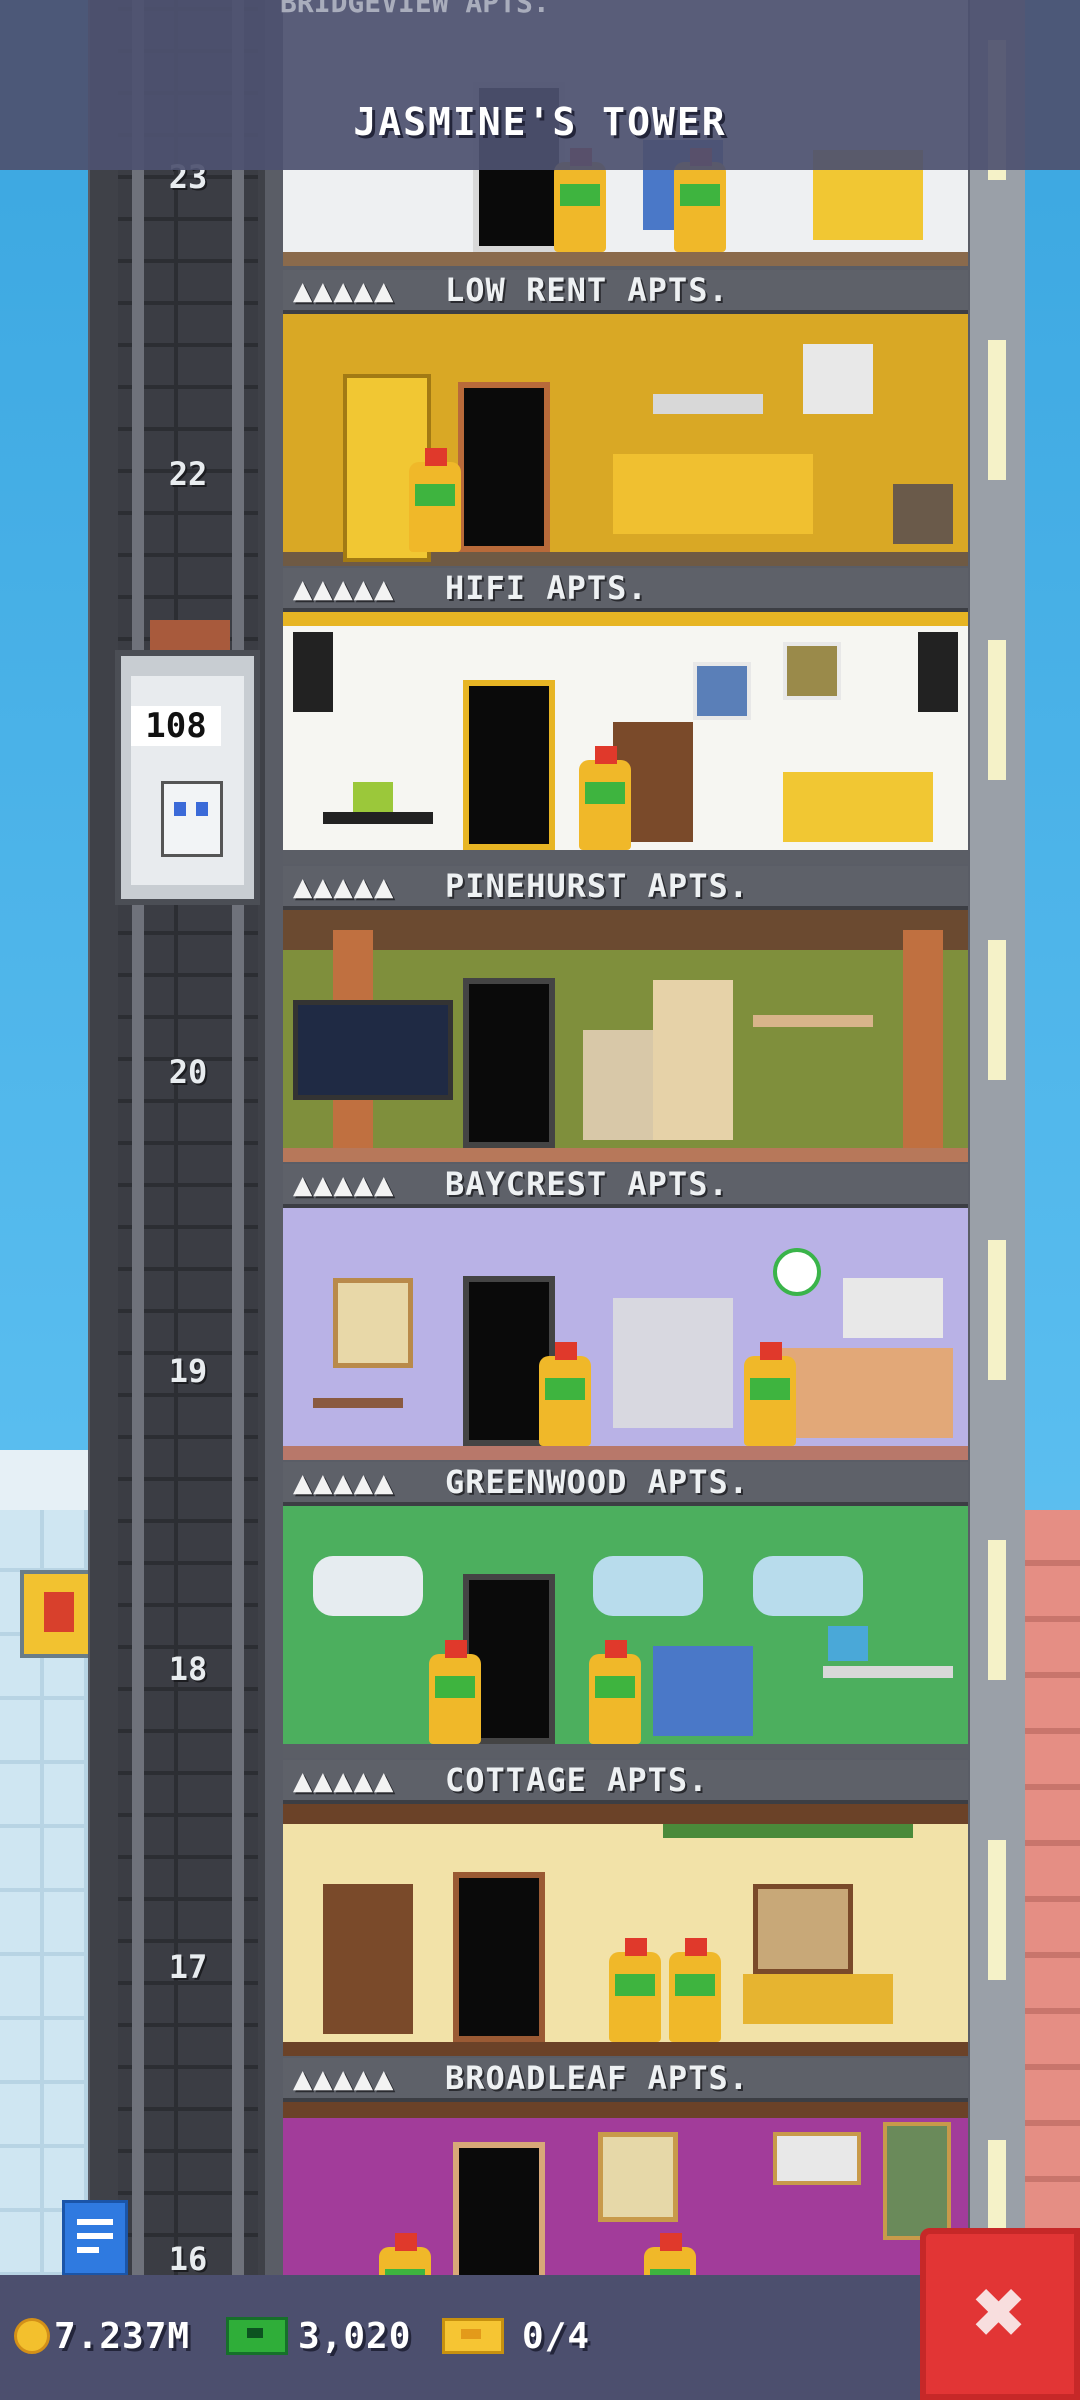 The image size is (1080, 2400). I want to click on flower-painting, so click(373, 1323).